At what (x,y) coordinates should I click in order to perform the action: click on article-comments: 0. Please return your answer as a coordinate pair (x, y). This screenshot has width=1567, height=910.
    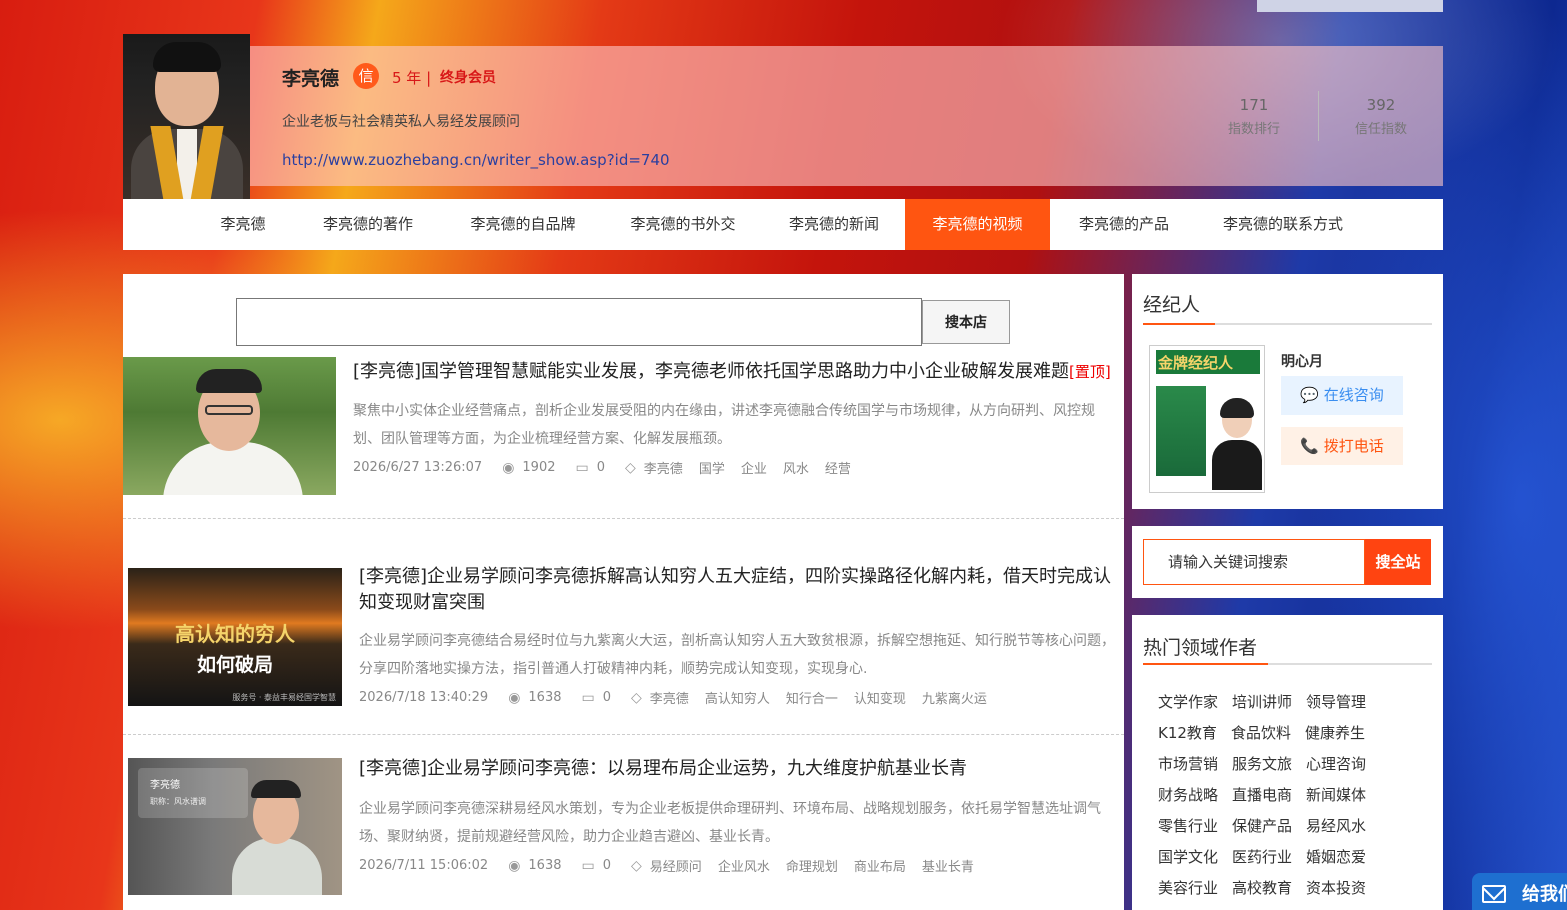
    Looking at the image, I should click on (601, 467).